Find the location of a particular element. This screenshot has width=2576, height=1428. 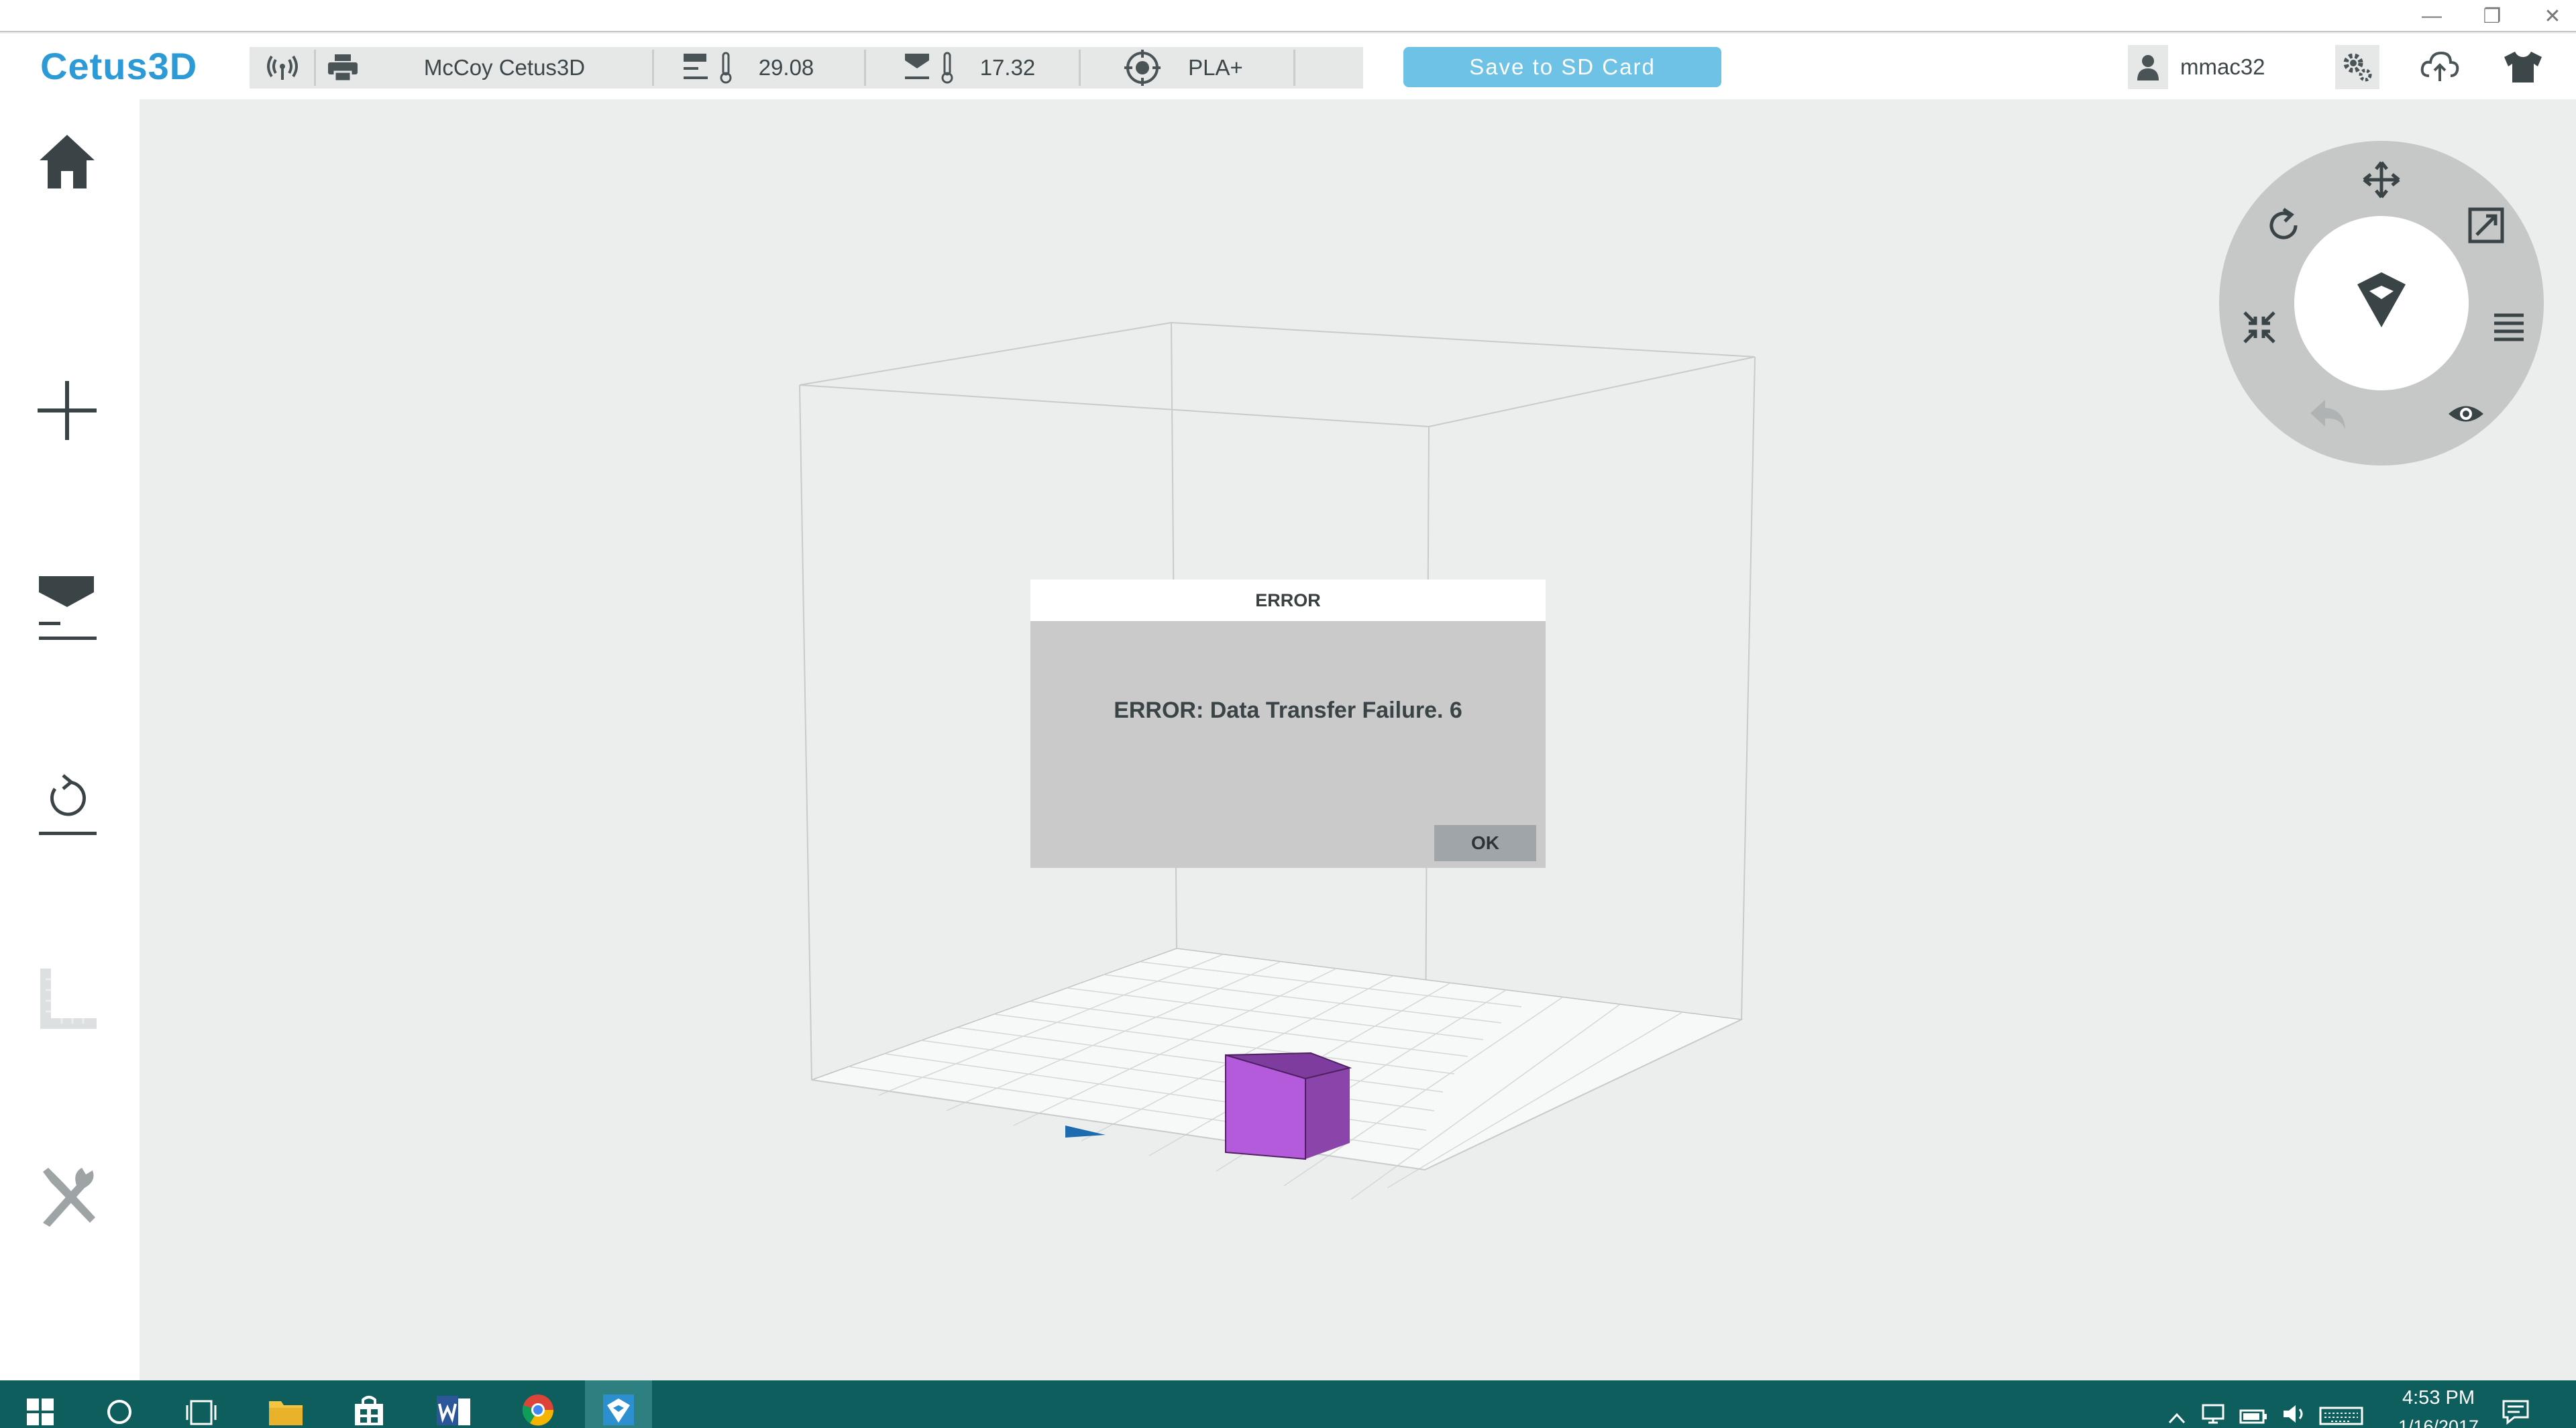

brand-logo: Cetus3D is located at coordinates (119, 66).